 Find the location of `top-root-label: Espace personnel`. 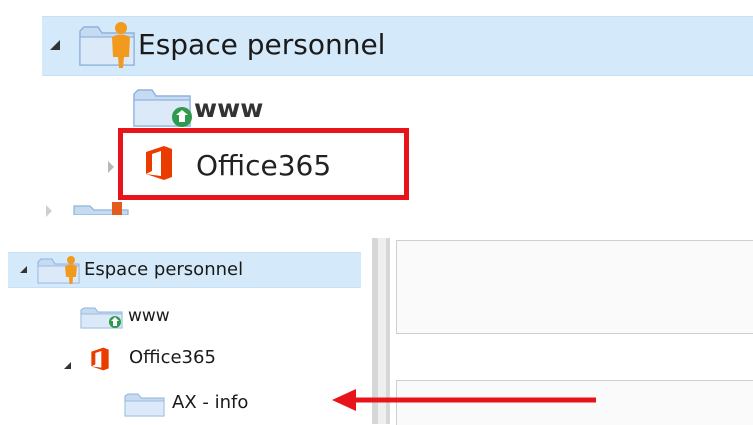

top-root-label: Espace personnel is located at coordinates (261, 44).